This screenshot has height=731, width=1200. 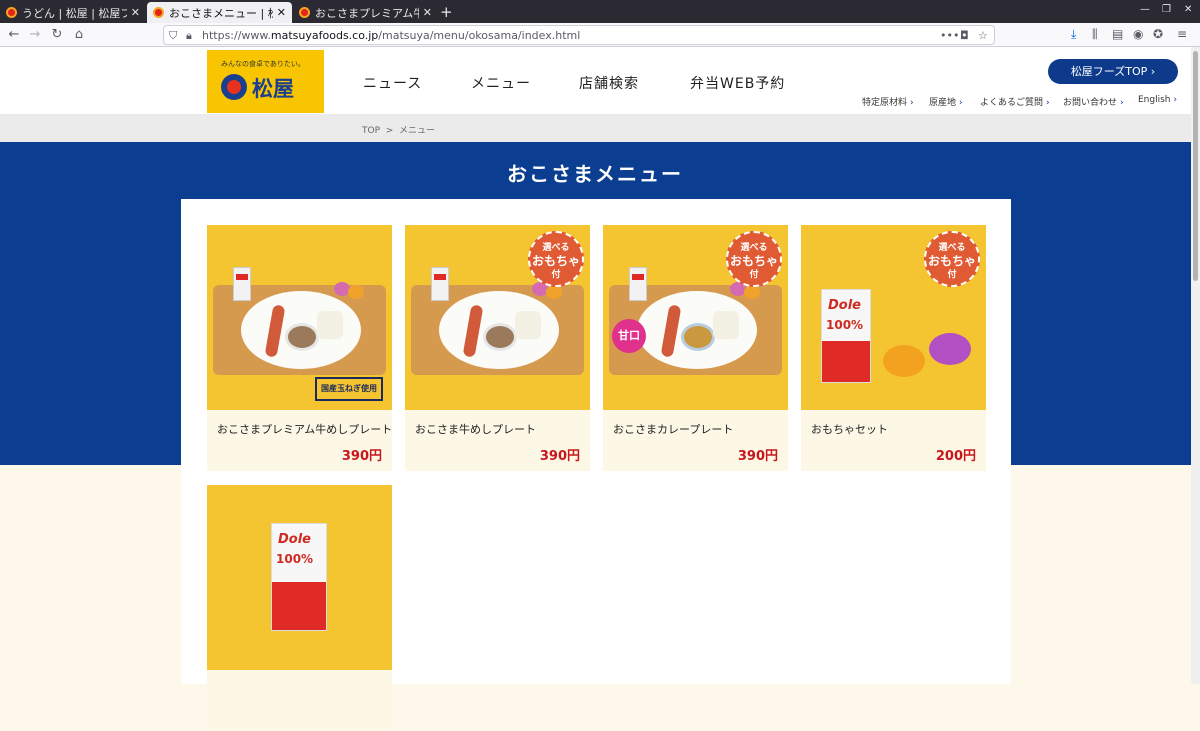 What do you see at coordinates (673, 429) in the screenshot?
I see `product-name: おこさまカレープレート` at bounding box center [673, 429].